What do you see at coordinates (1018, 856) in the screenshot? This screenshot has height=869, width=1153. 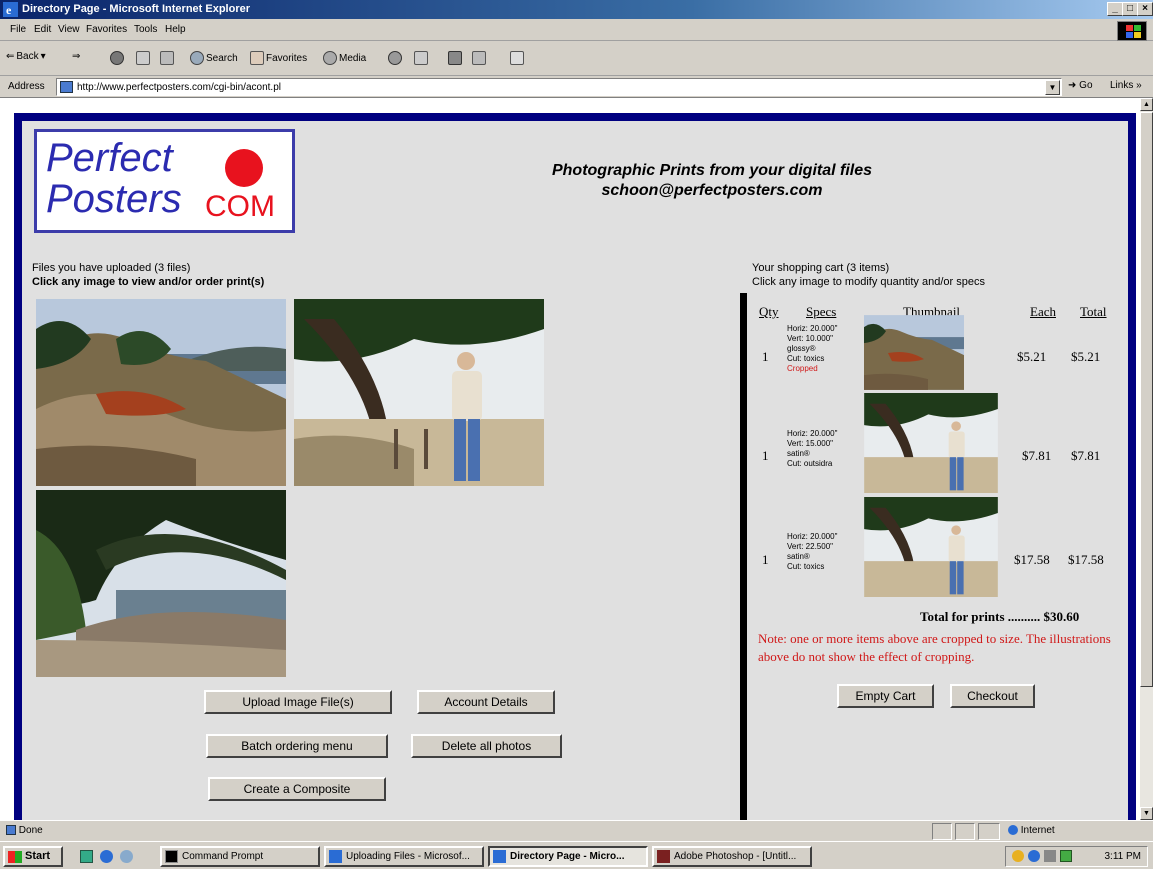 I see `tray-network-icon` at bounding box center [1018, 856].